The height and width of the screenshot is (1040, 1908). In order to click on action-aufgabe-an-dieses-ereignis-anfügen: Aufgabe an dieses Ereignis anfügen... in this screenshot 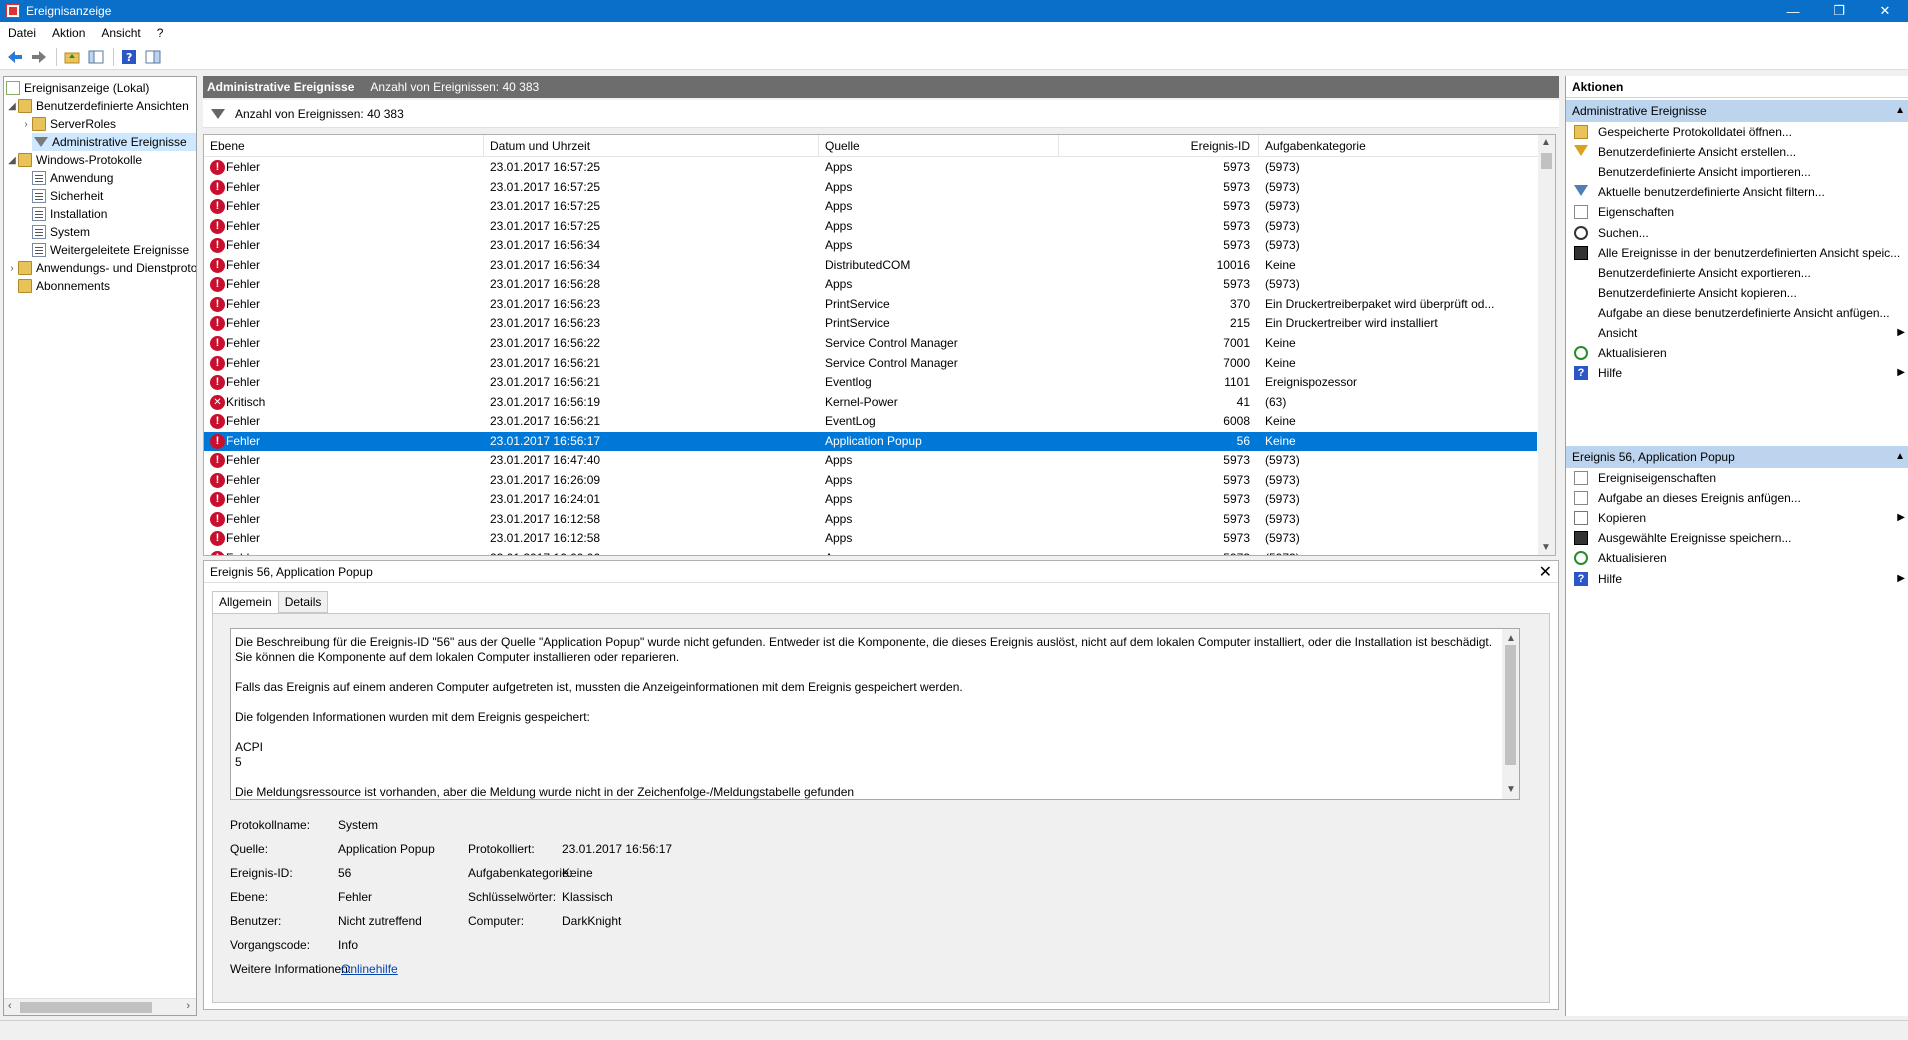, I will do `click(1737, 498)`.